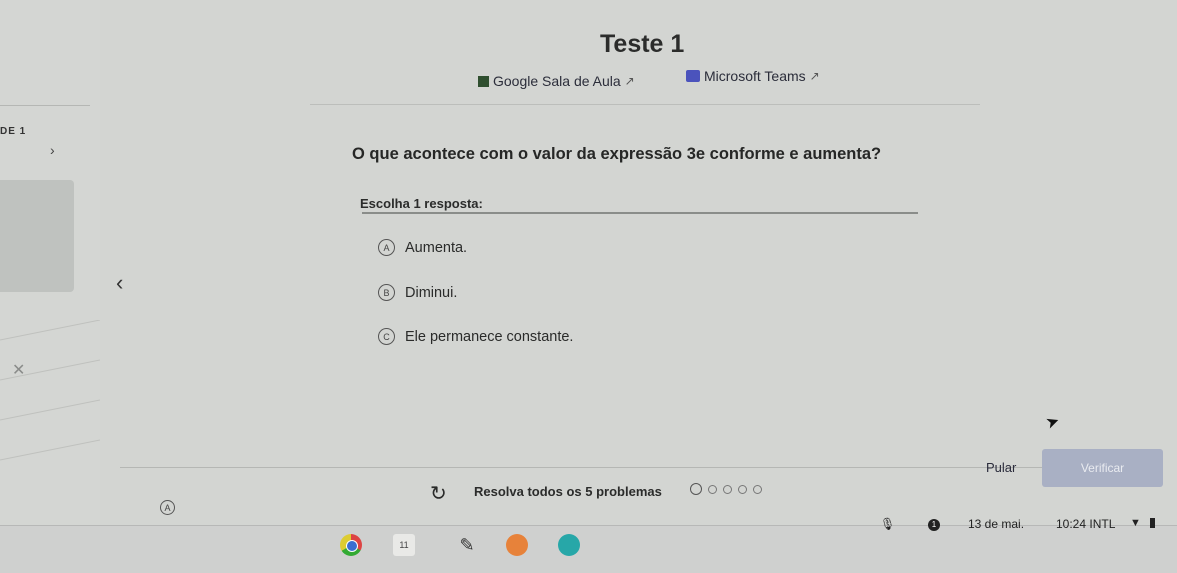 The image size is (1177, 573). What do you see at coordinates (996, 524) in the screenshot?
I see `date-text: 13 de mai.` at bounding box center [996, 524].